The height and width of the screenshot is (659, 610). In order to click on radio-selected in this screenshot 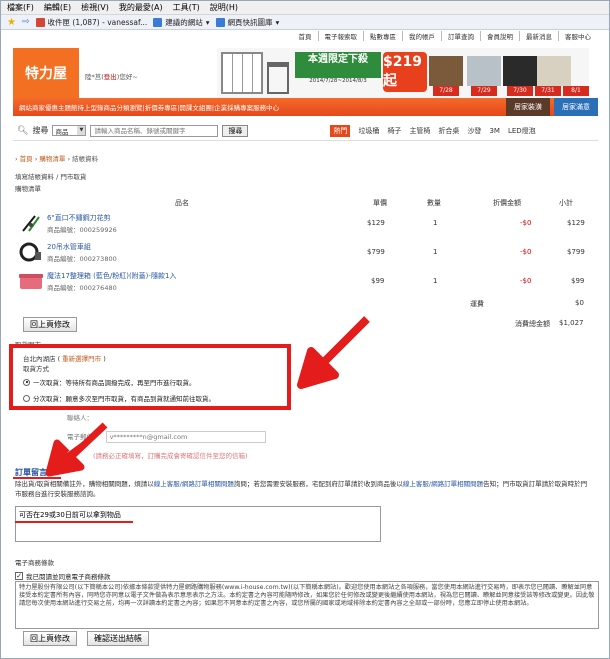, I will do `click(26, 382)`.